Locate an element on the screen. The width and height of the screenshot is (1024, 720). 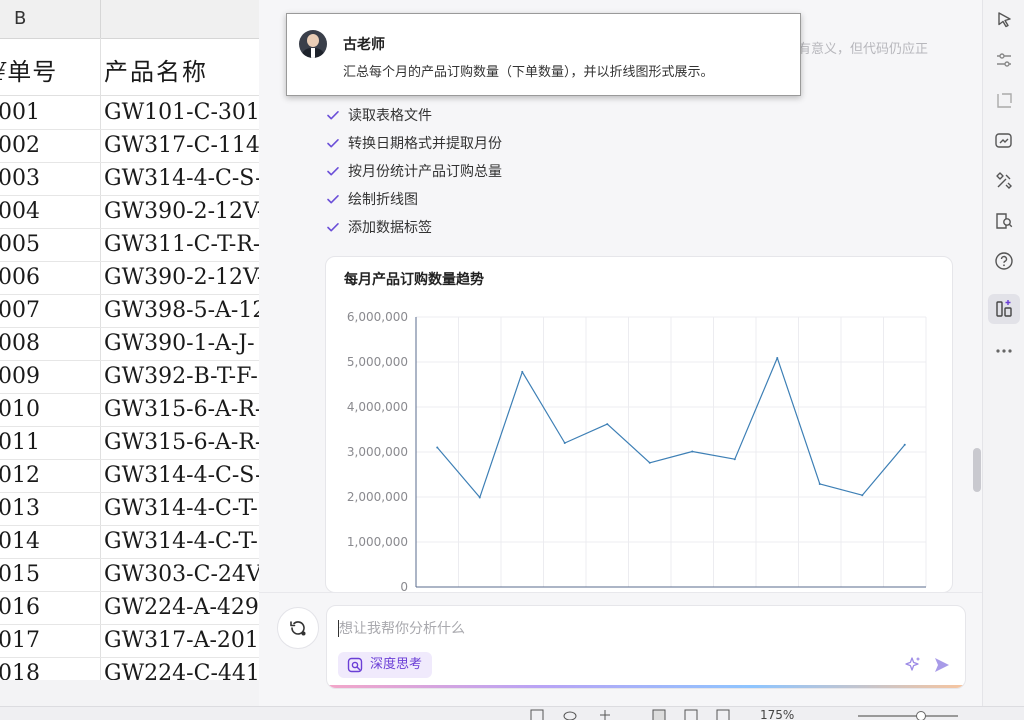
table-row: 015 GW303-C-24VI is located at coordinates (129, 575).